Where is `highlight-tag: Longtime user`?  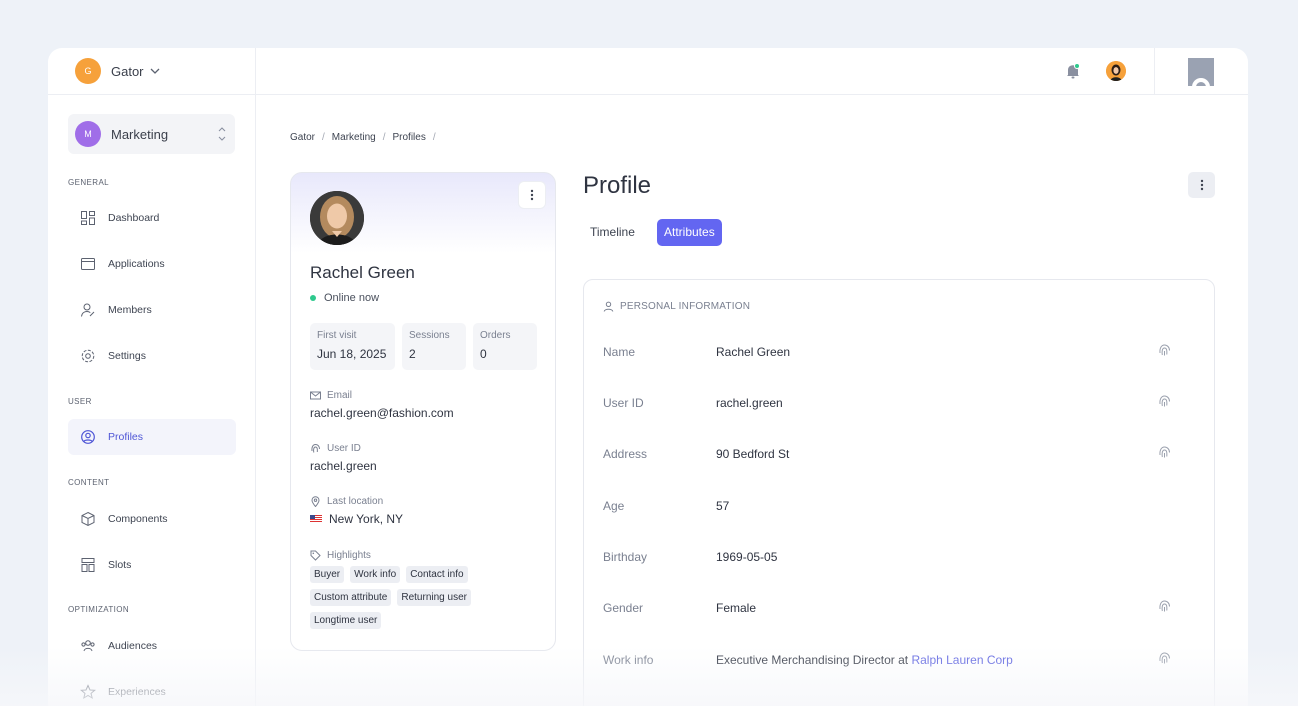 highlight-tag: Longtime user is located at coordinates (346, 620).